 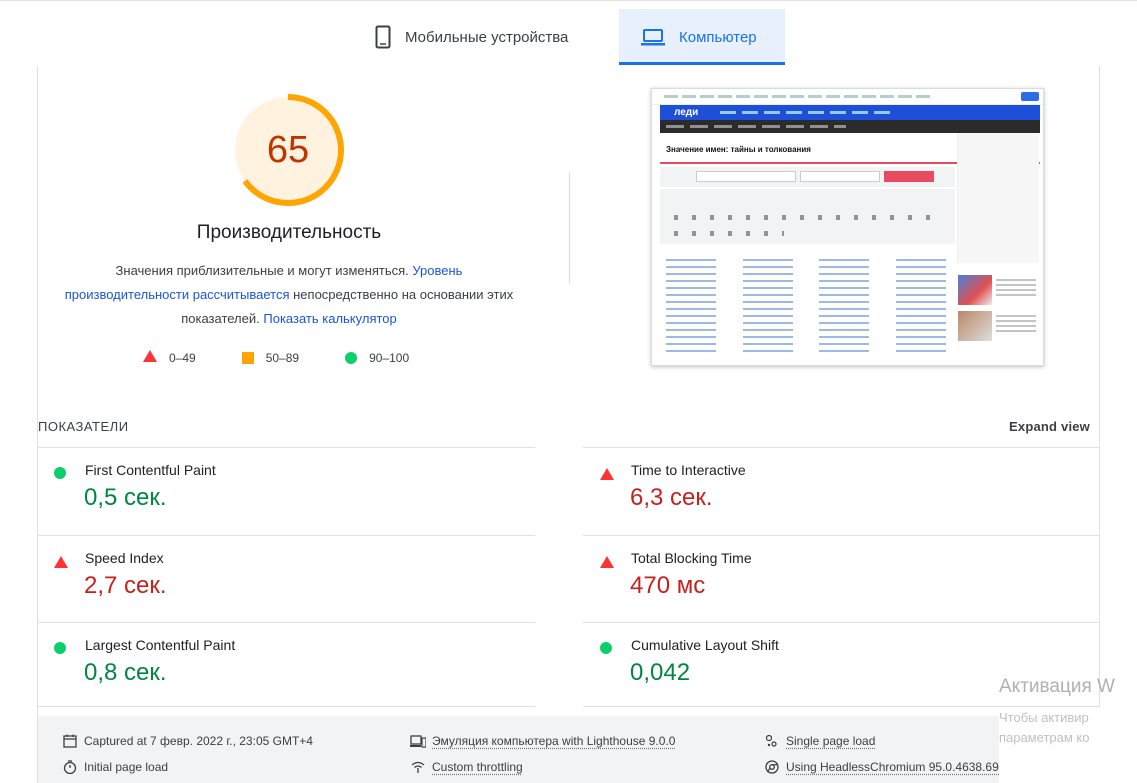 What do you see at coordinates (1044, 728) in the screenshot?
I see `activation-watermark-text: Чтобы активир параметрам ко` at bounding box center [1044, 728].